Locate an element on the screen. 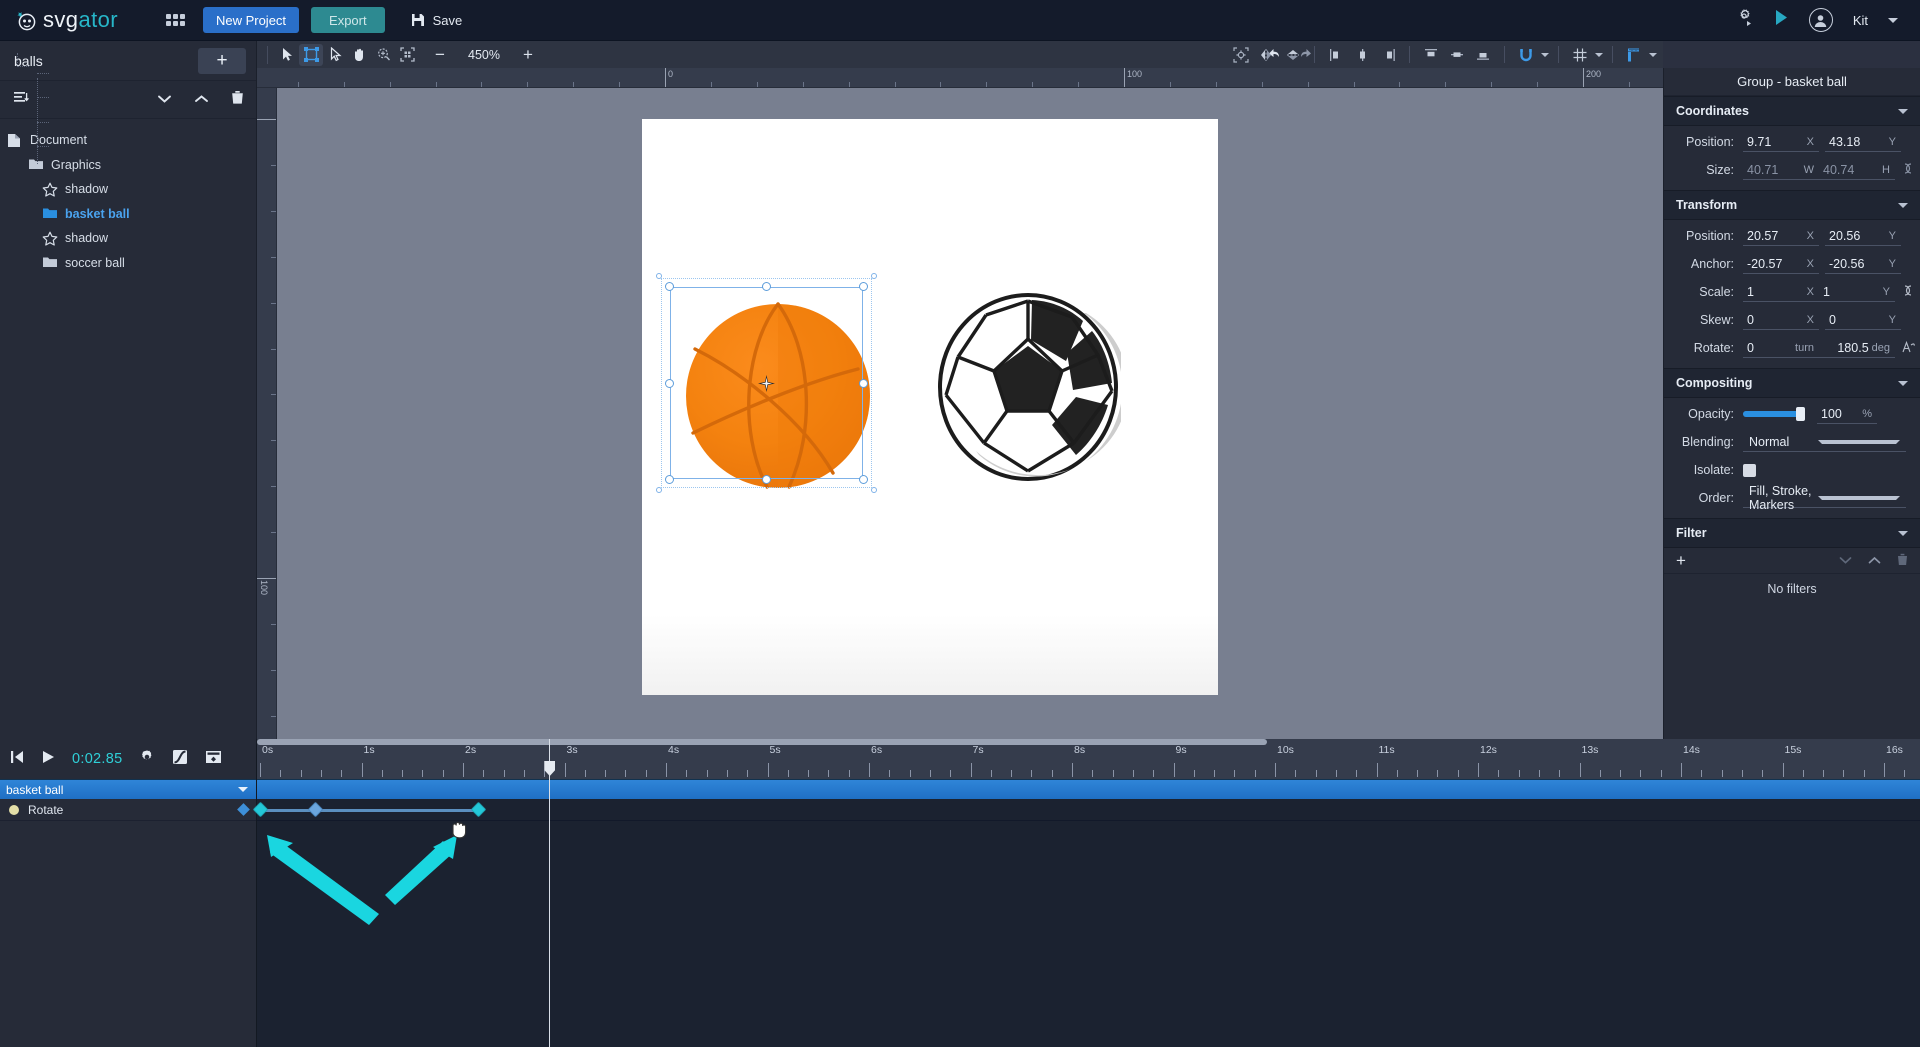  current-time: 0:02.85 is located at coordinates (97, 759).